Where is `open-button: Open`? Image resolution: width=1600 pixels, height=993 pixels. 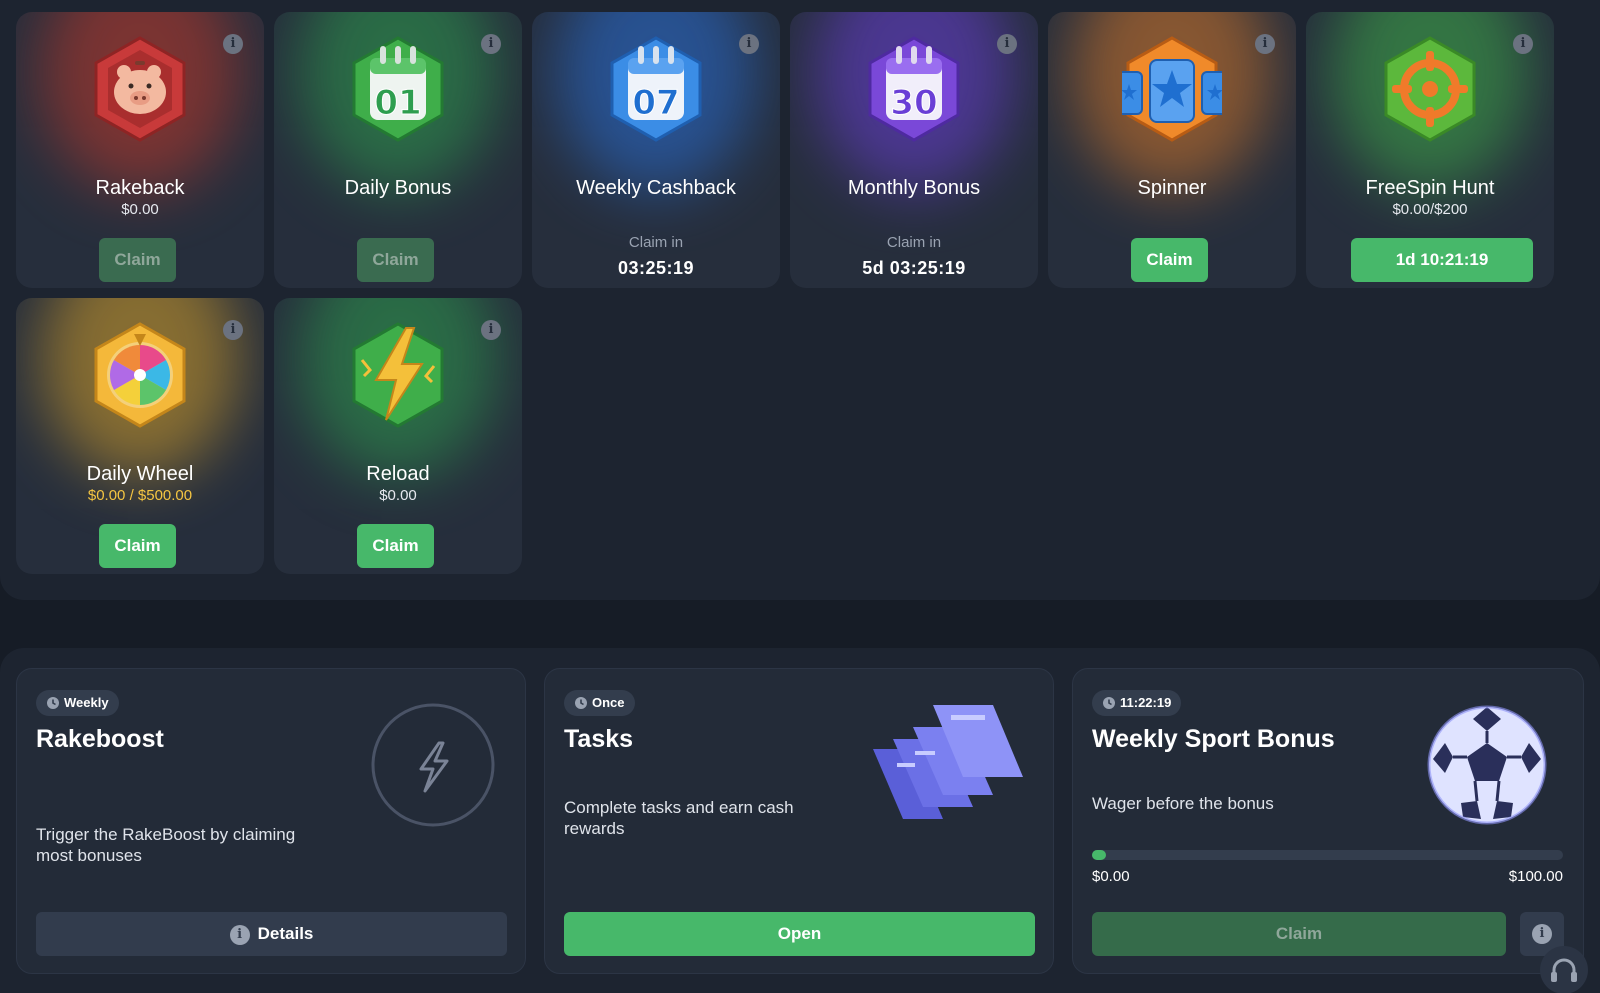 open-button: Open is located at coordinates (799, 934).